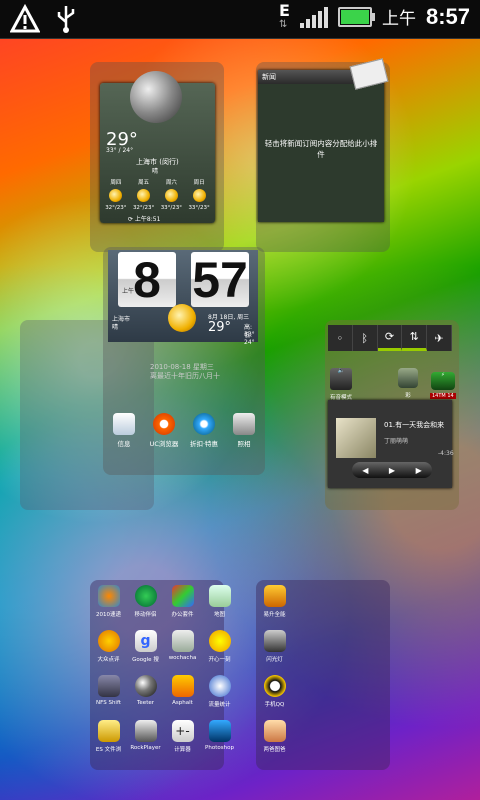 This screenshot has height=800, width=480. Describe the element at coordinates (182, 641) in the screenshot. I see `wochacha-icon` at that location.